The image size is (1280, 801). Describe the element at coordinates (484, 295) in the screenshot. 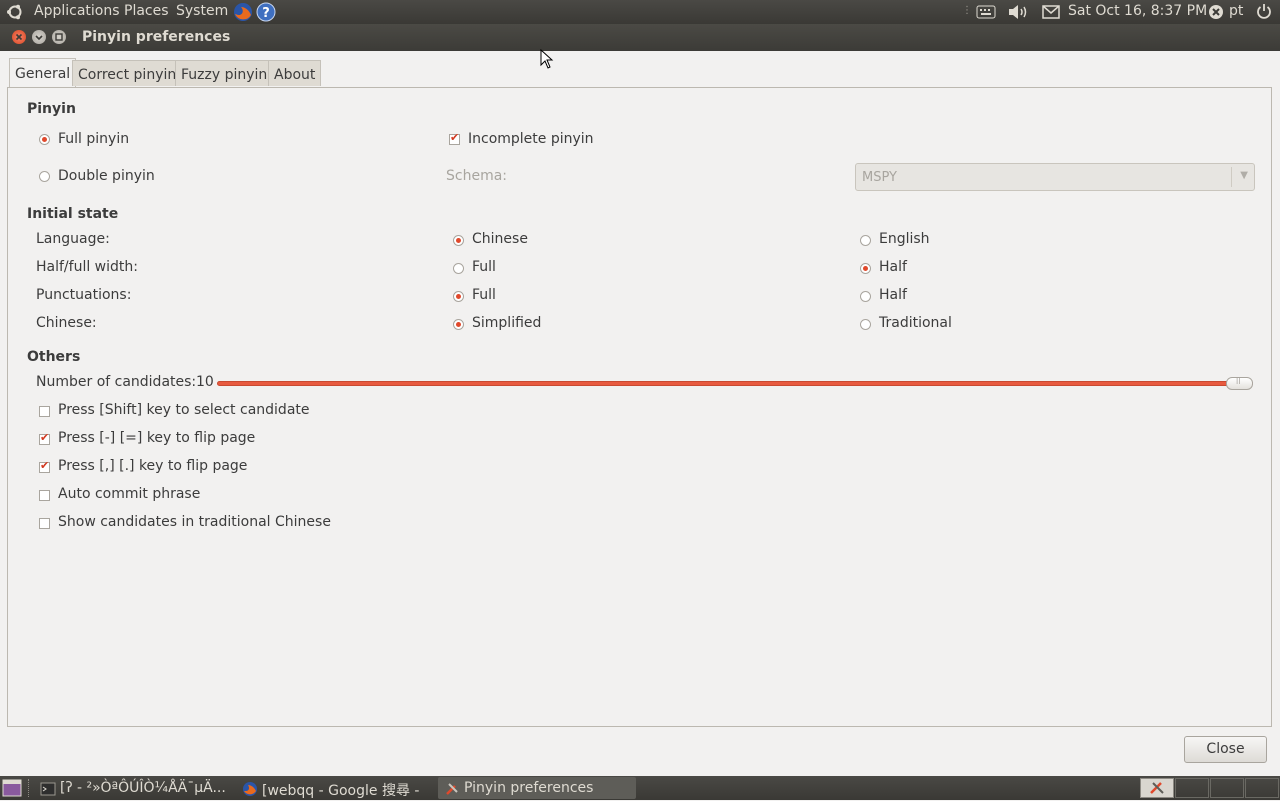

I see `punctuations-full-label: Full` at that location.